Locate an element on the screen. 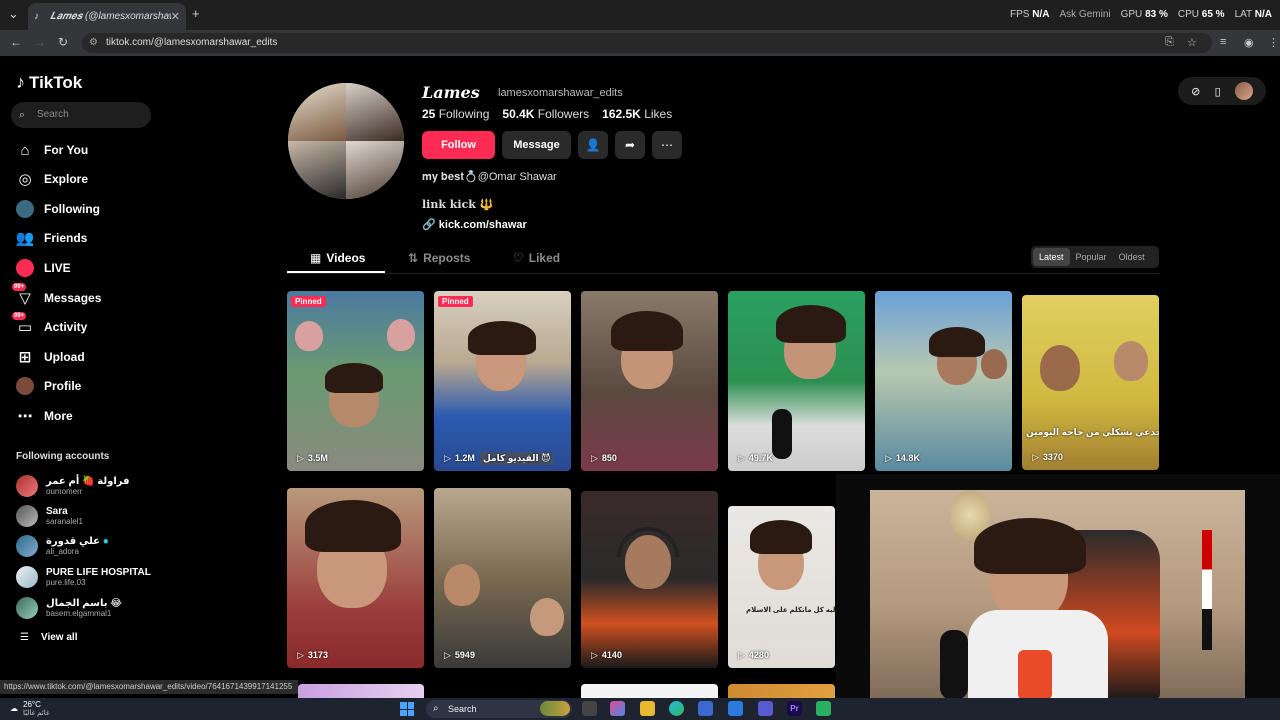  video-thumbnail: ▷ 4140 is located at coordinates (649, 579).